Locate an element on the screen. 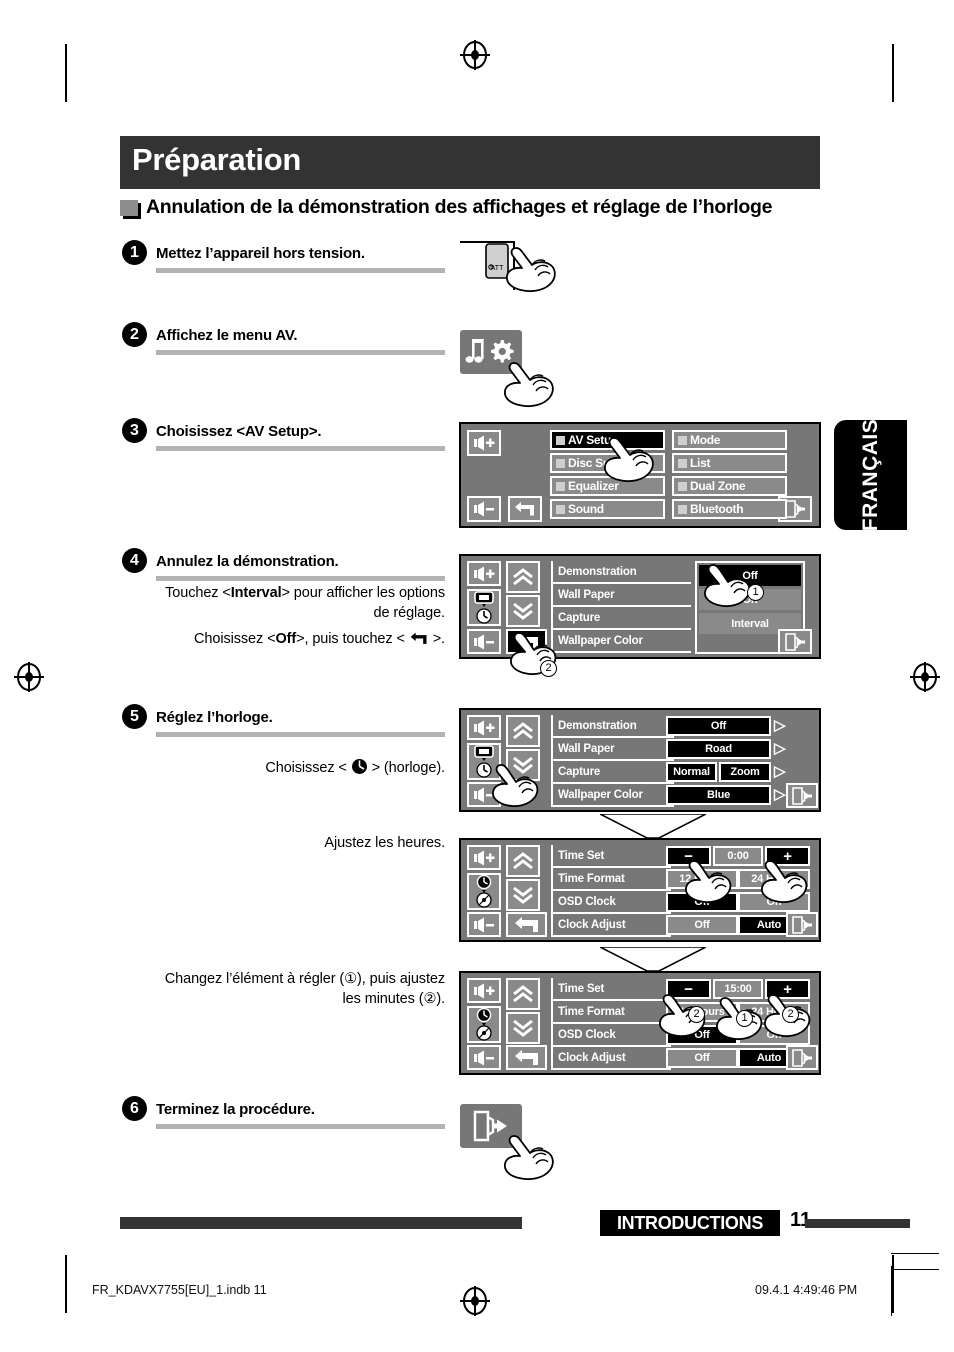  display-clock-toggle-button is located at coordinates (484, 607).